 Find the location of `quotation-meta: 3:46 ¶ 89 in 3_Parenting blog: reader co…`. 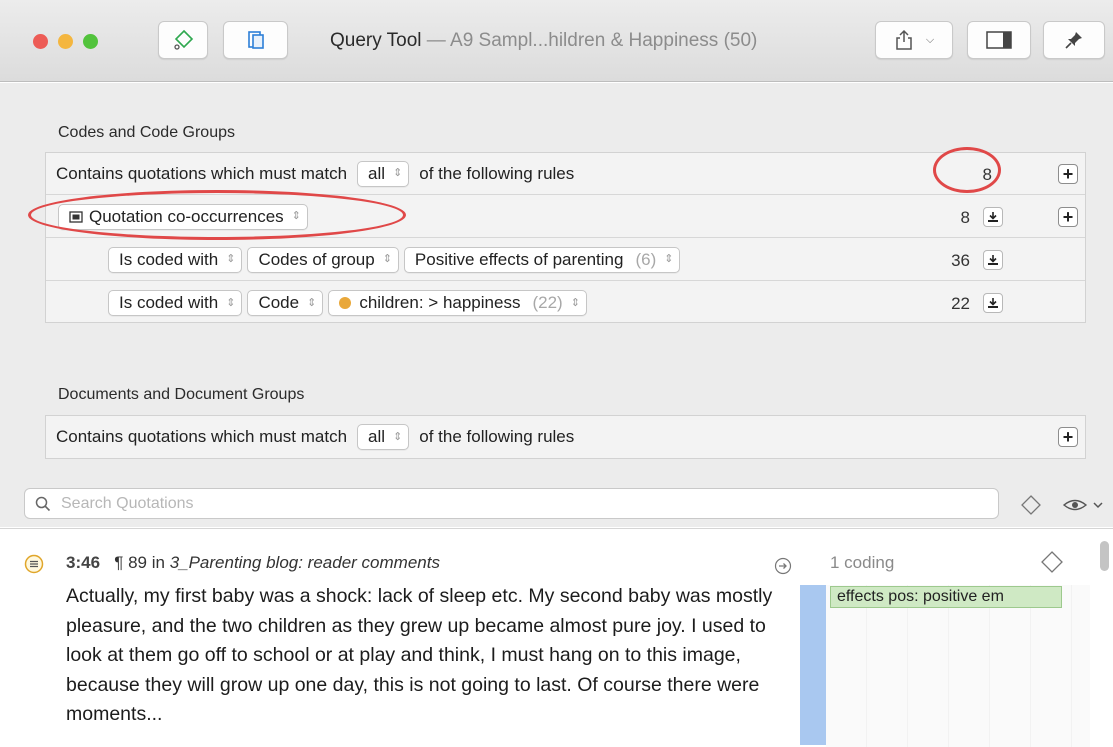

quotation-meta: 3:46 ¶ 89 in 3_Parenting blog: reader co… is located at coordinates (253, 563).